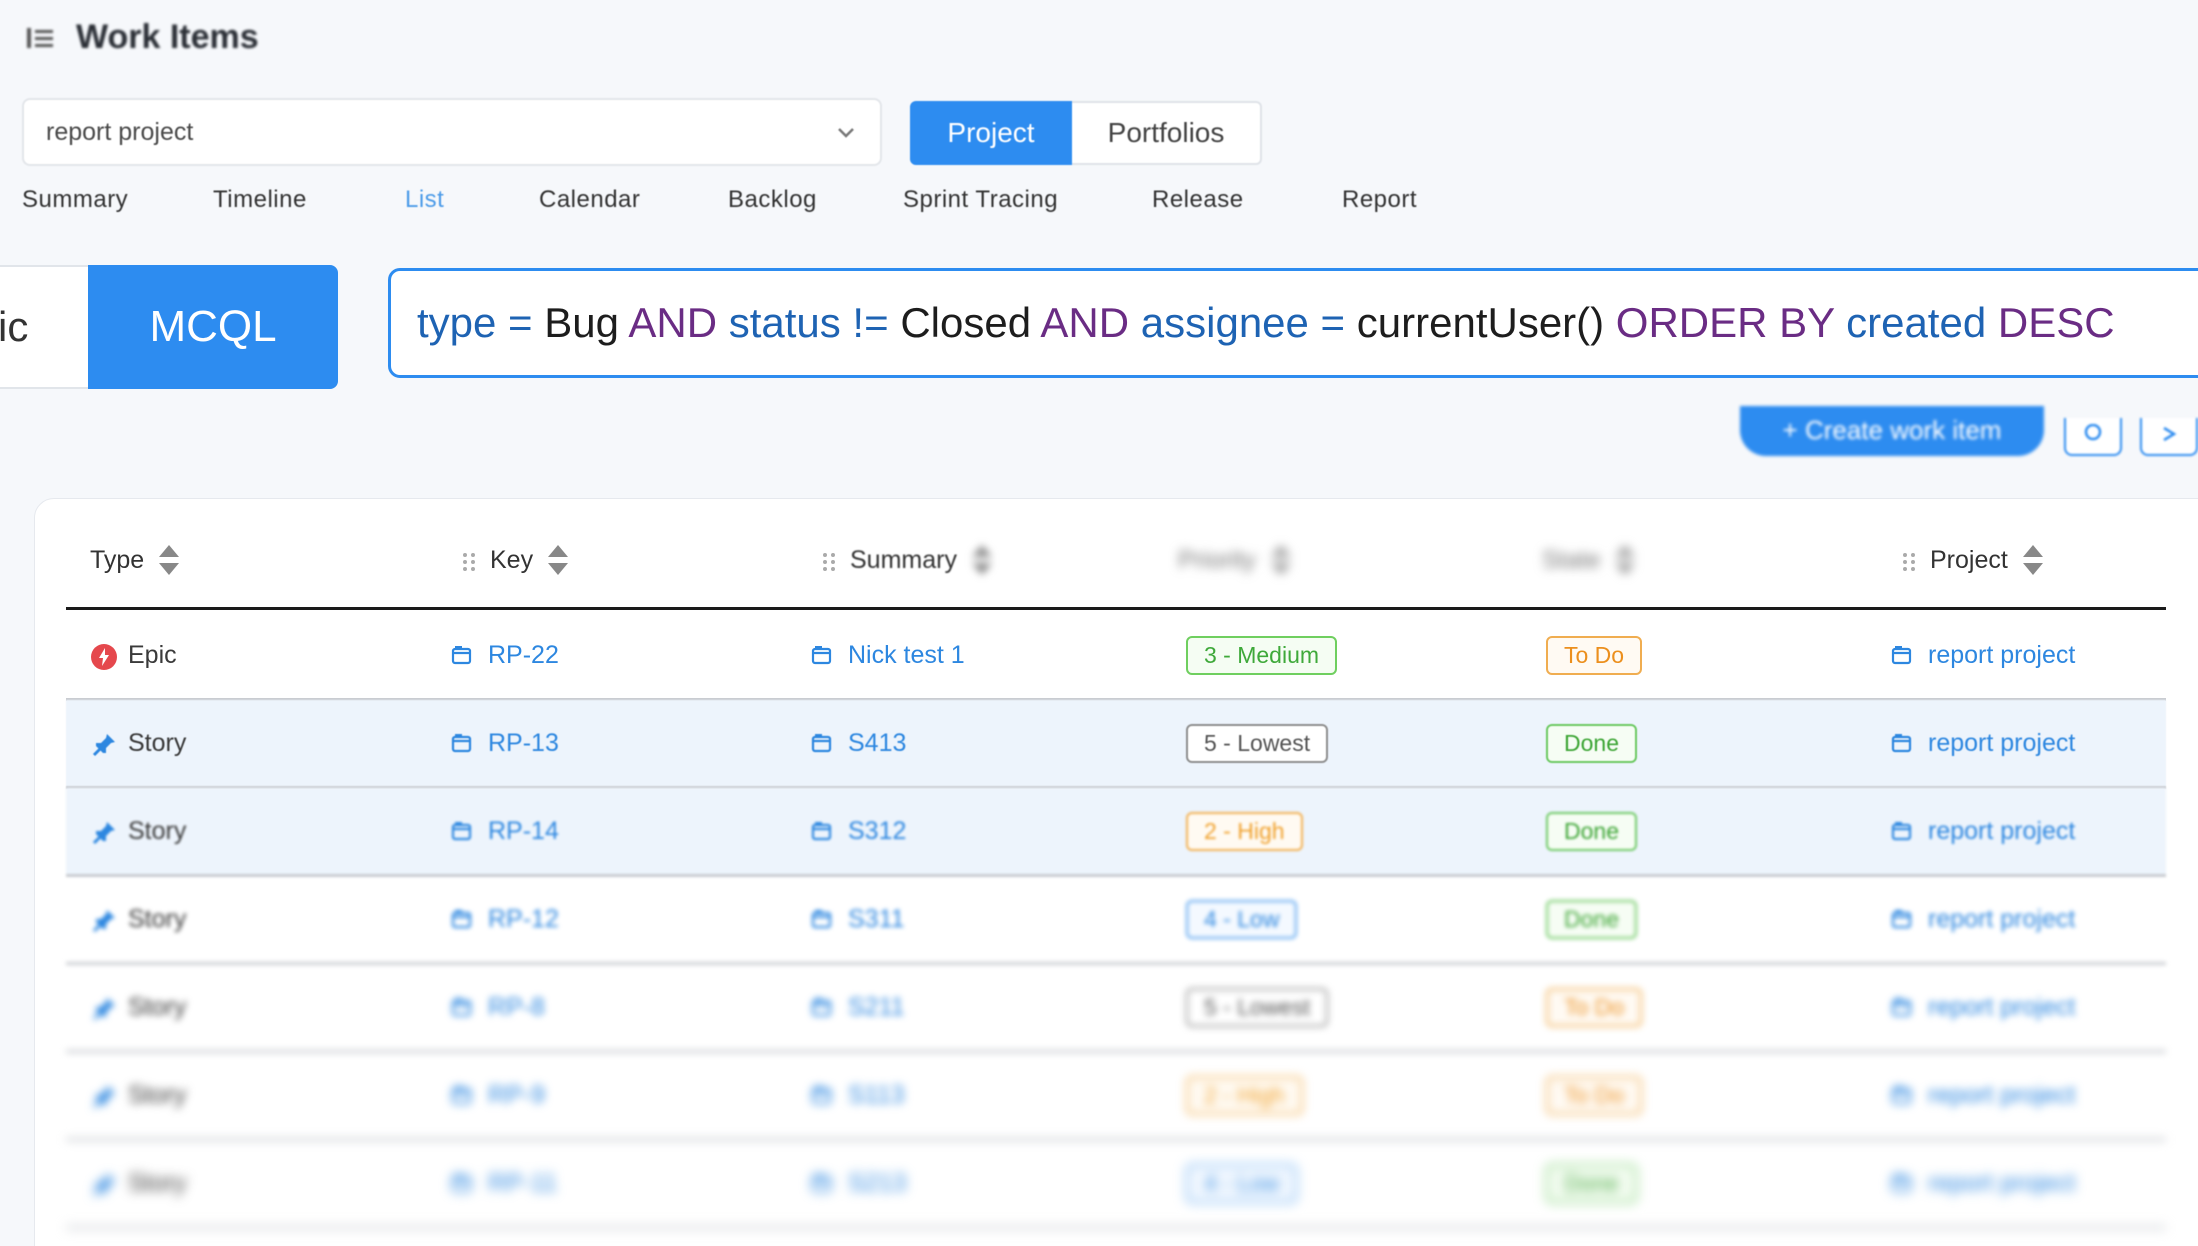 The image size is (2198, 1246). I want to click on table-row: Story RP-14 S312 2 - High Done report project, so click(1116, 832).